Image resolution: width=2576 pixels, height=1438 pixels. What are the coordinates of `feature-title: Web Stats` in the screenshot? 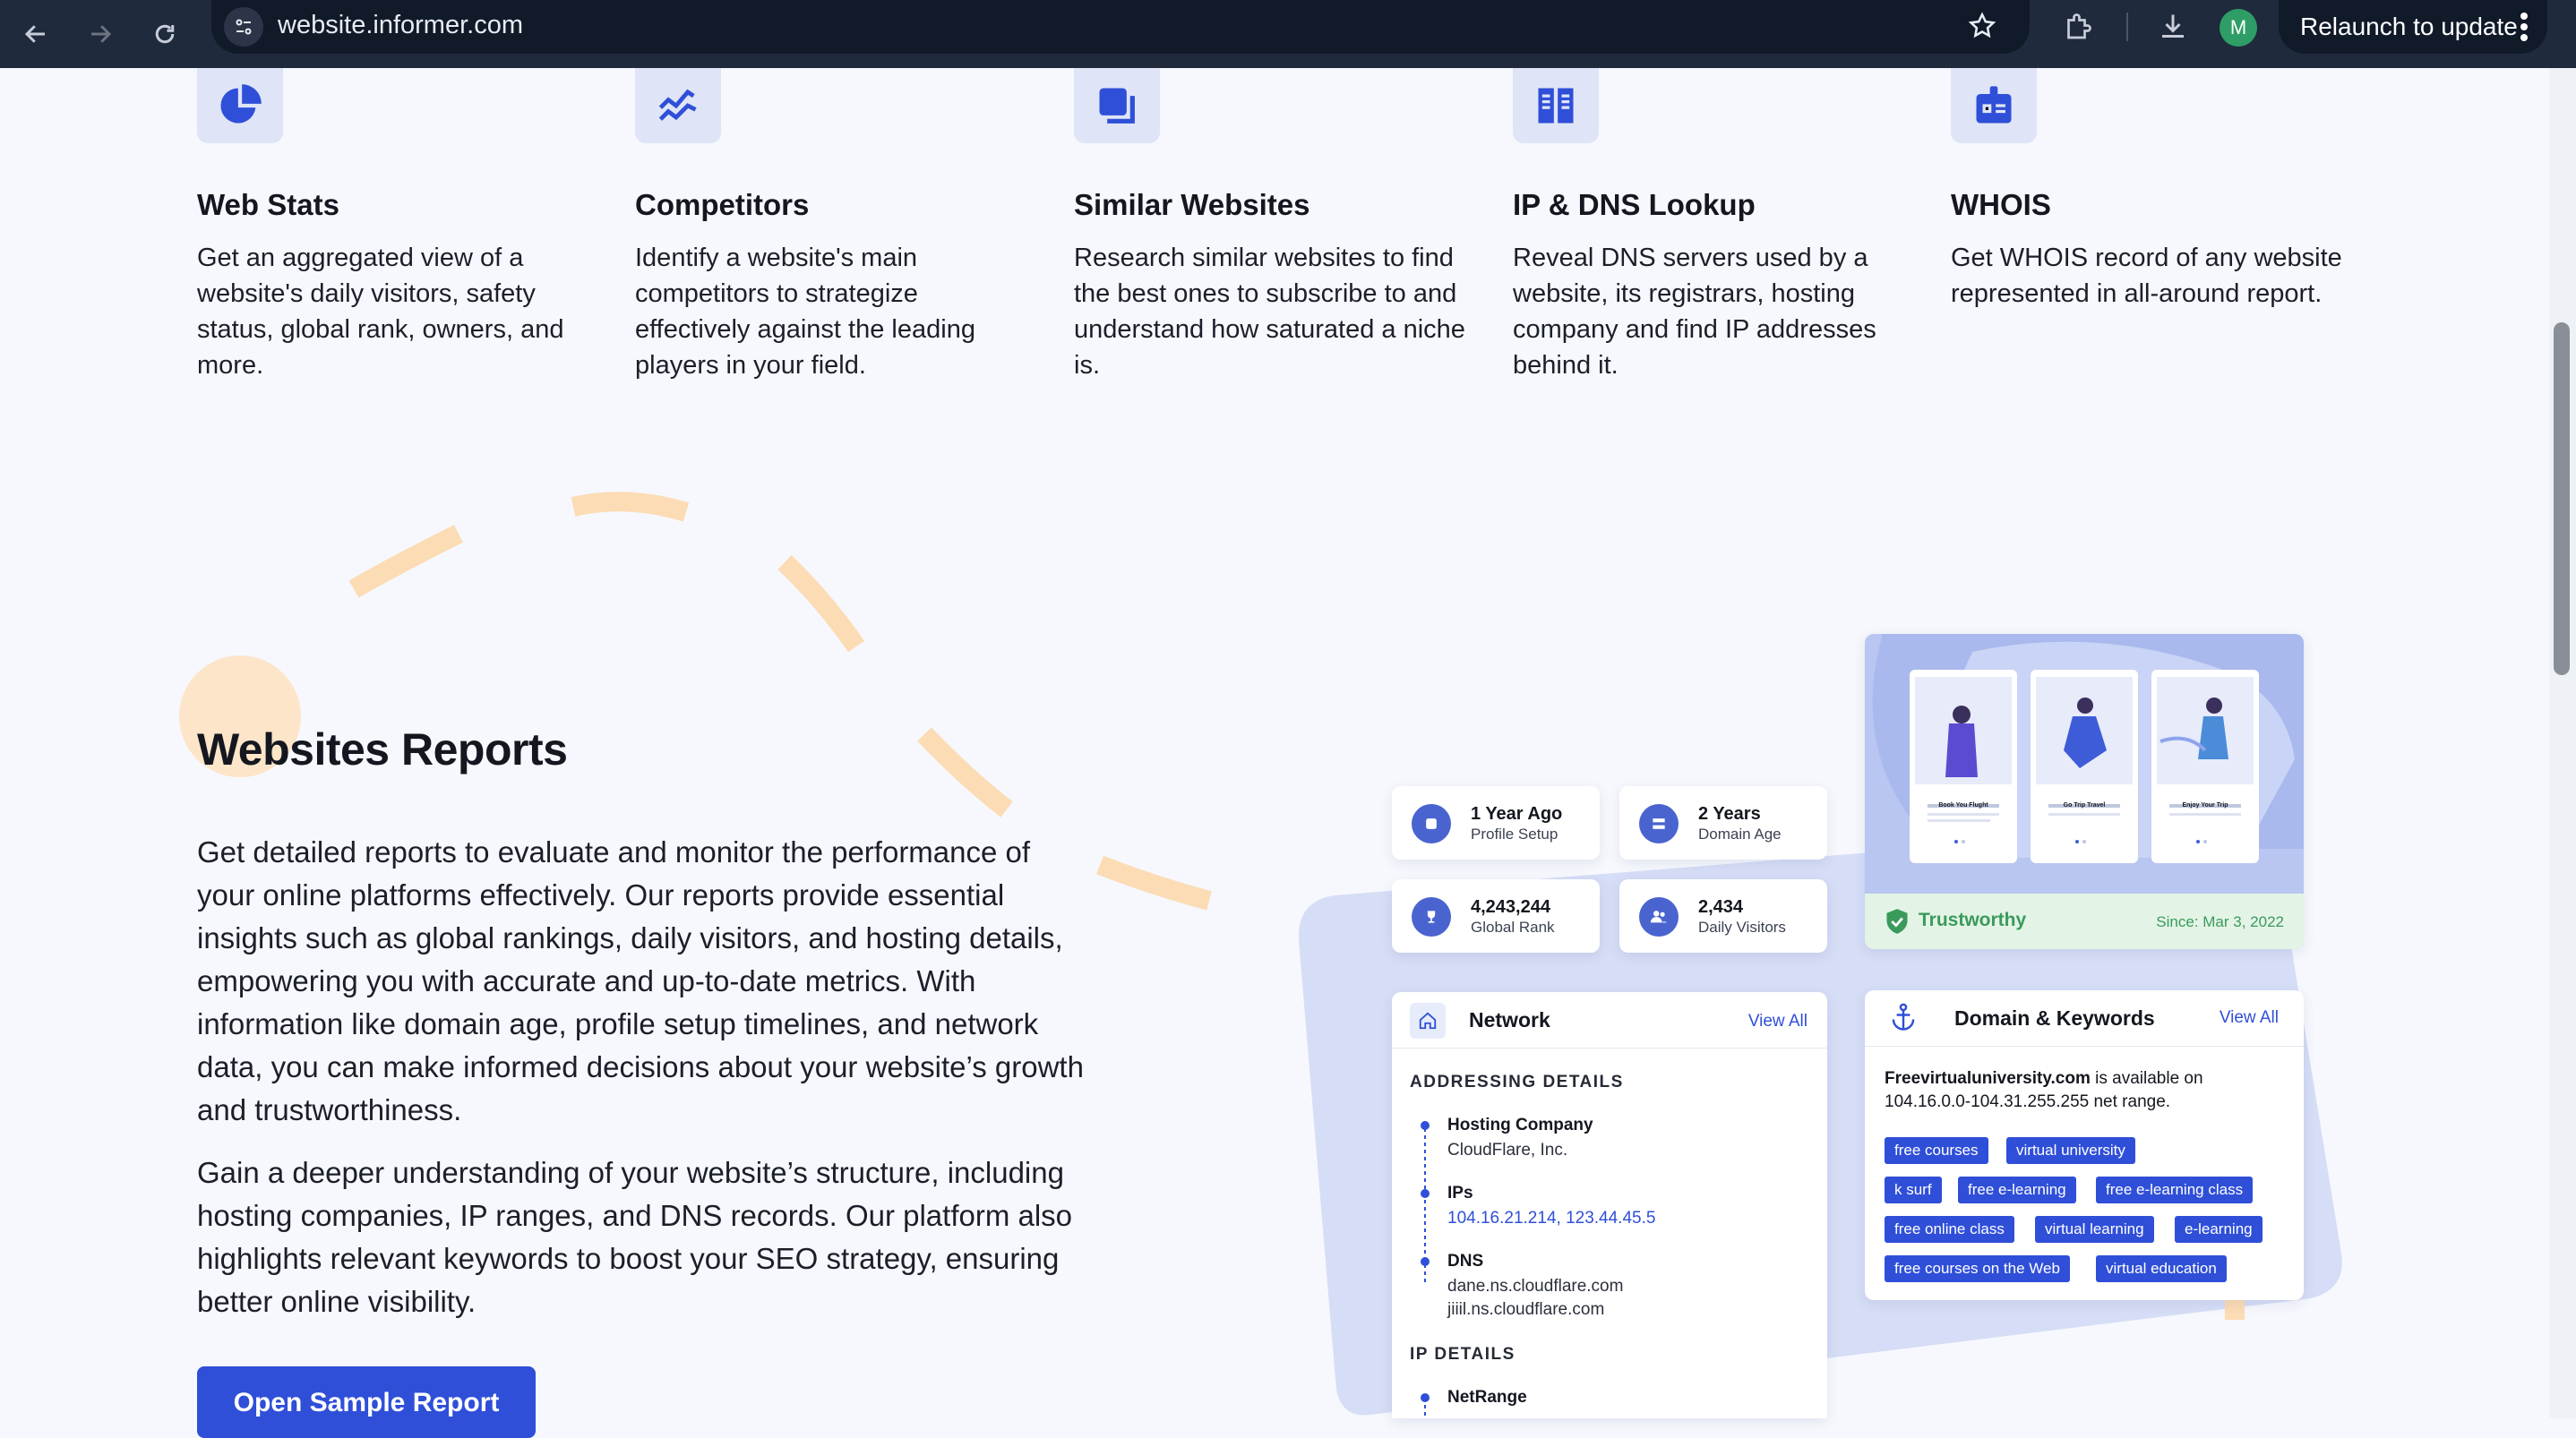 It's located at (268, 204).